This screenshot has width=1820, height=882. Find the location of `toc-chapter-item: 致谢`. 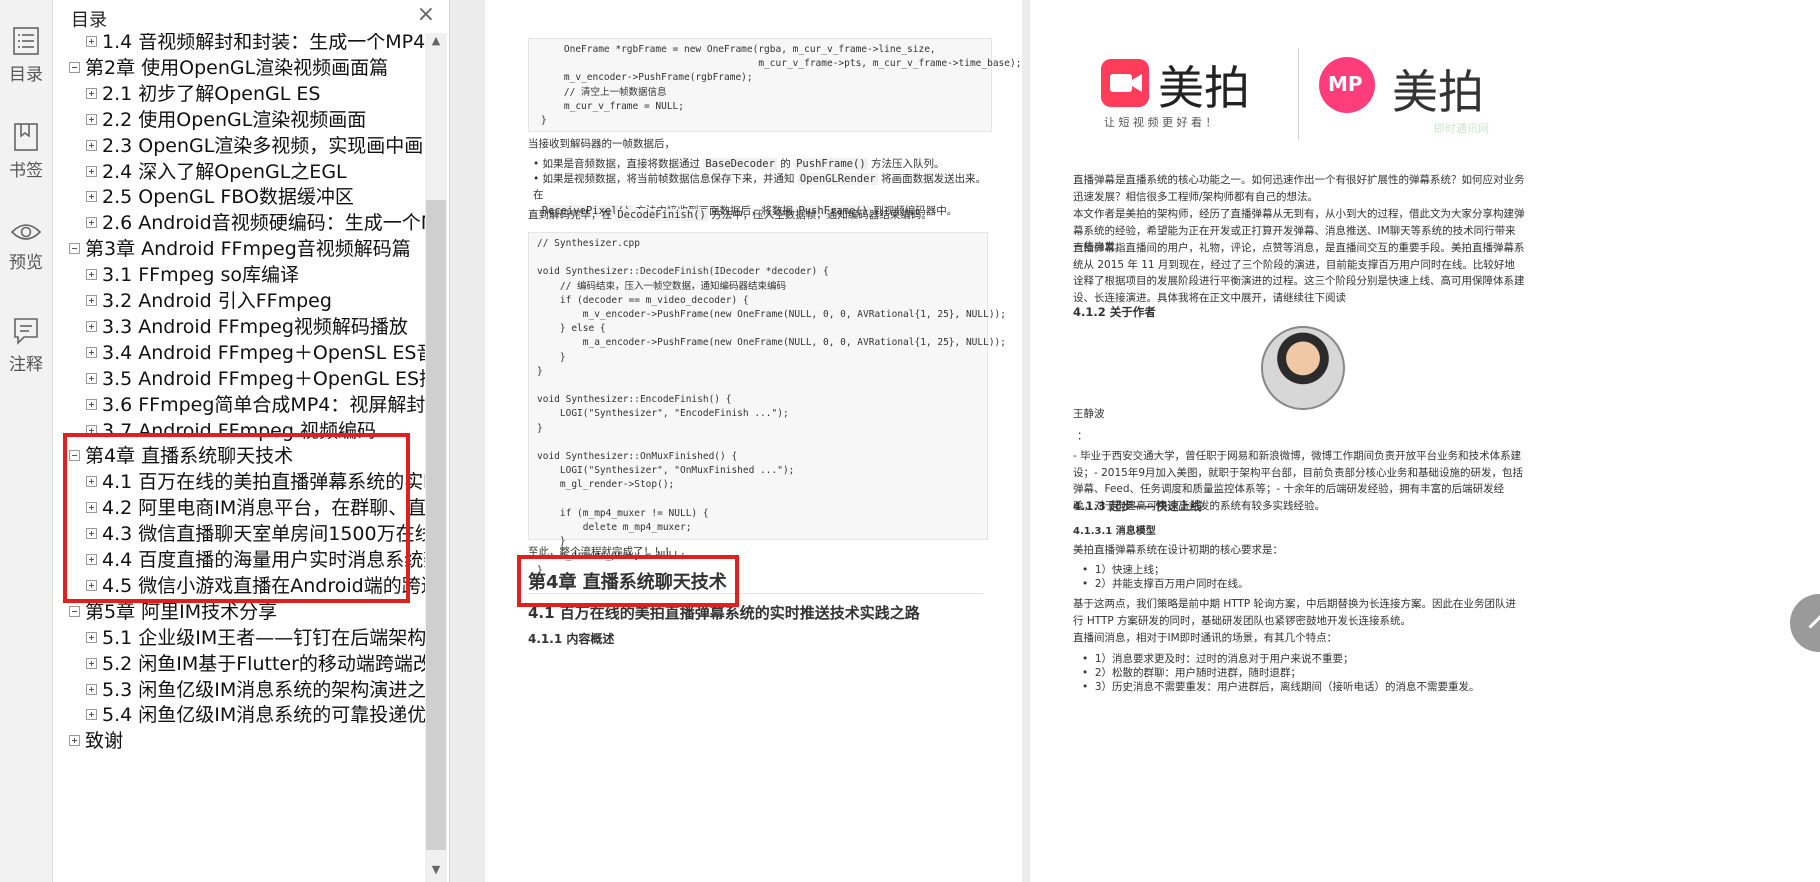

toc-chapter-item: 致谢 is located at coordinates (239, 741).